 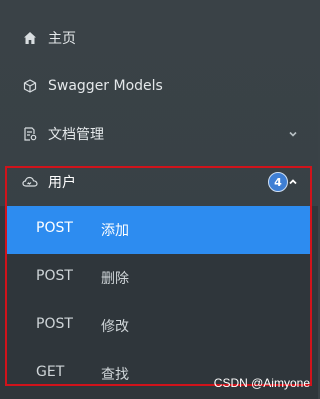 What do you see at coordinates (115, 375) in the screenshot?
I see `api-action: 查找` at bounding box center [115, 375].